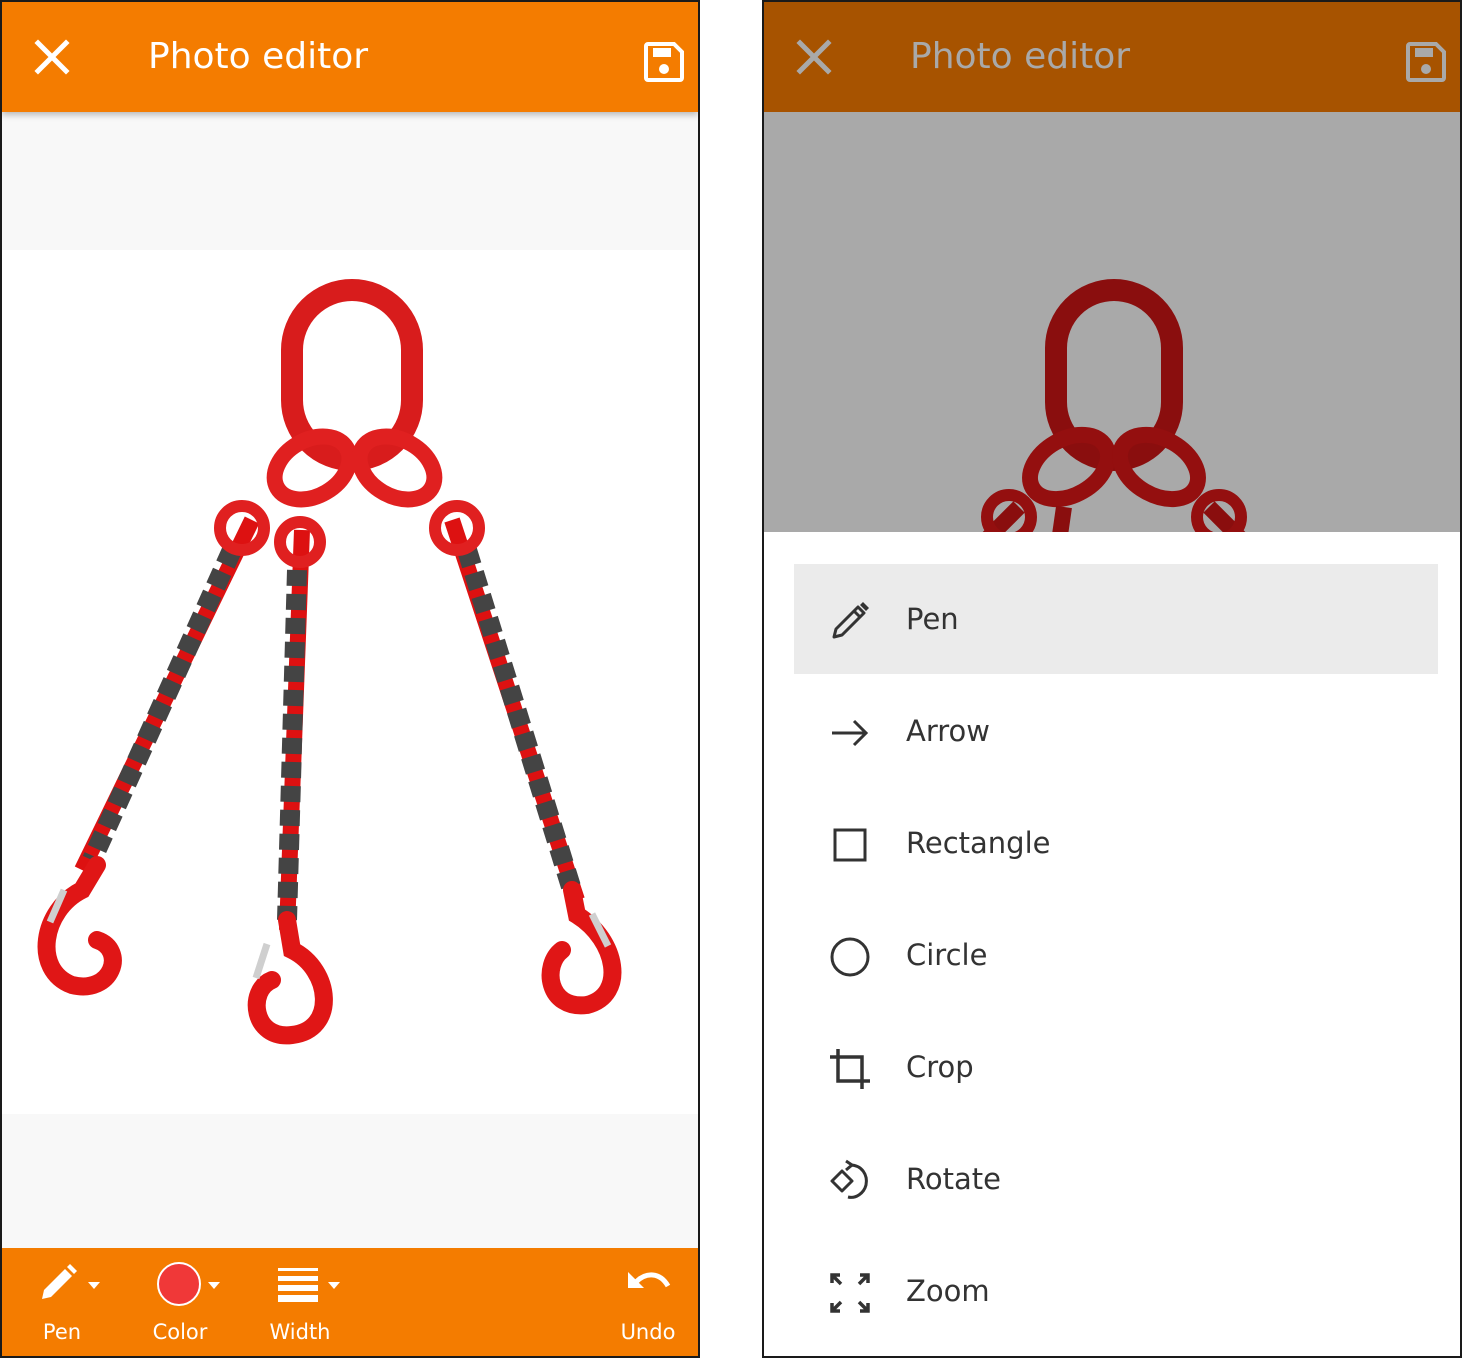  What do you see at coordinates (850, 733) in the screenshot?
I see `arrow-right-icon` at bounding box center [850, 733].